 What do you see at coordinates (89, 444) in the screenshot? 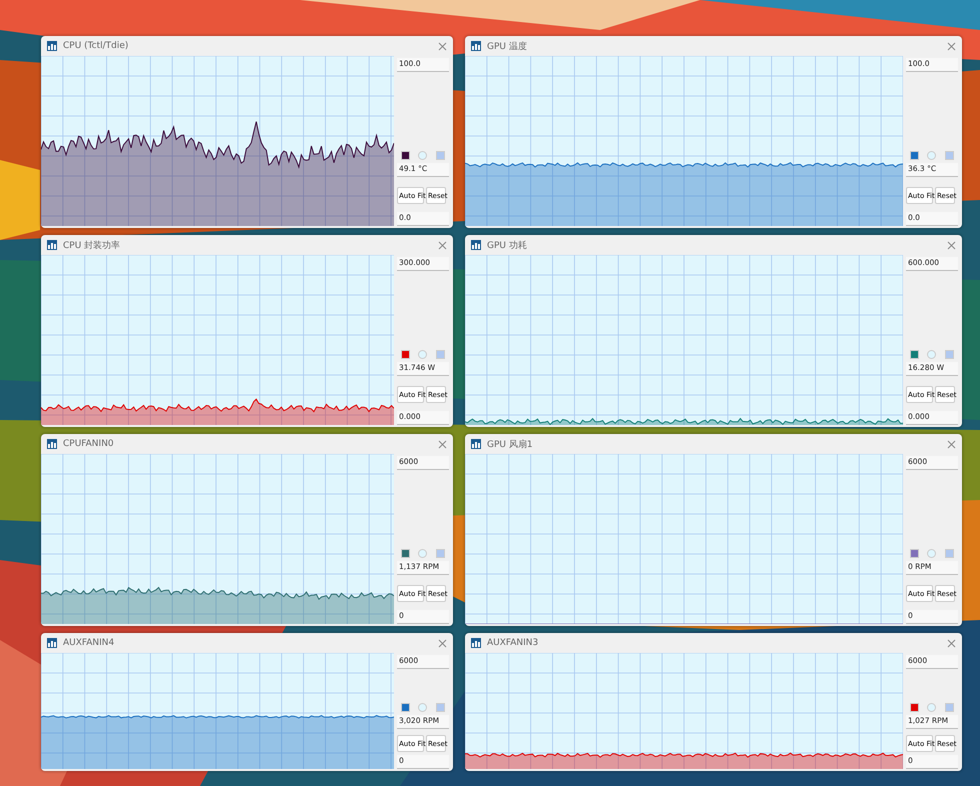
I see `window-title: CPUFANIN0` at bounding box center [89, 444].